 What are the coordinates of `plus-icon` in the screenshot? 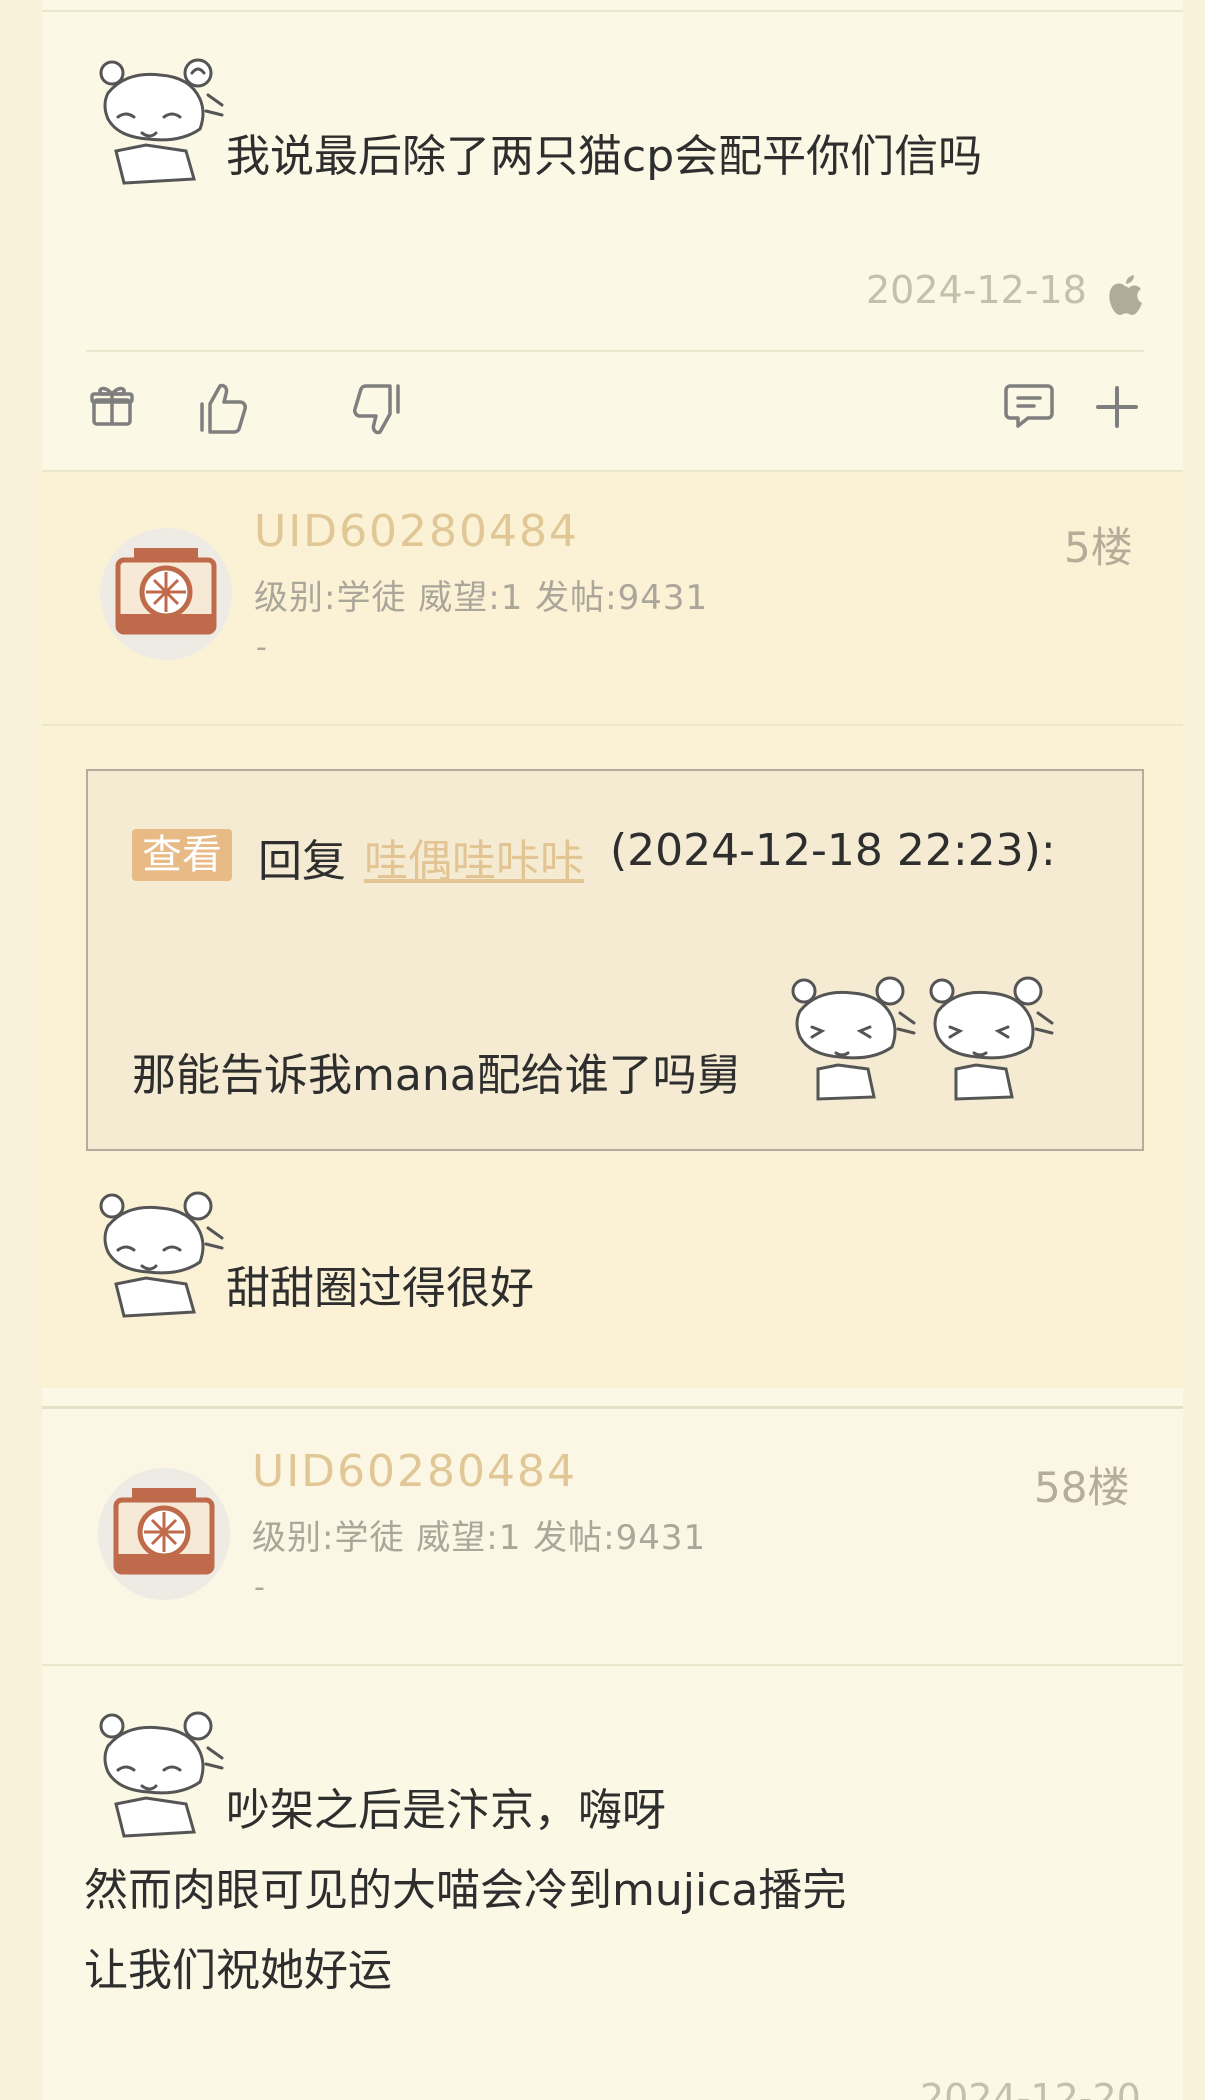 It's located at (1117, 407).